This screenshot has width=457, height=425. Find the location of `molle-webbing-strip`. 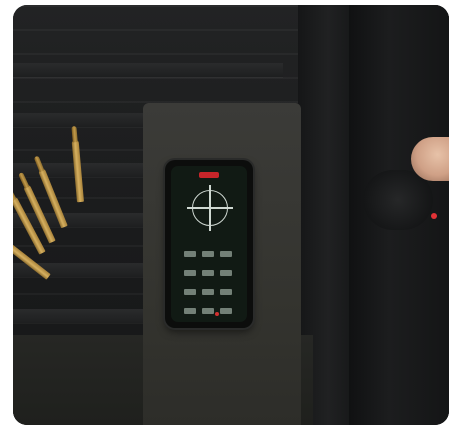

molle-webbing-strip is located at coordinates (148, 70).